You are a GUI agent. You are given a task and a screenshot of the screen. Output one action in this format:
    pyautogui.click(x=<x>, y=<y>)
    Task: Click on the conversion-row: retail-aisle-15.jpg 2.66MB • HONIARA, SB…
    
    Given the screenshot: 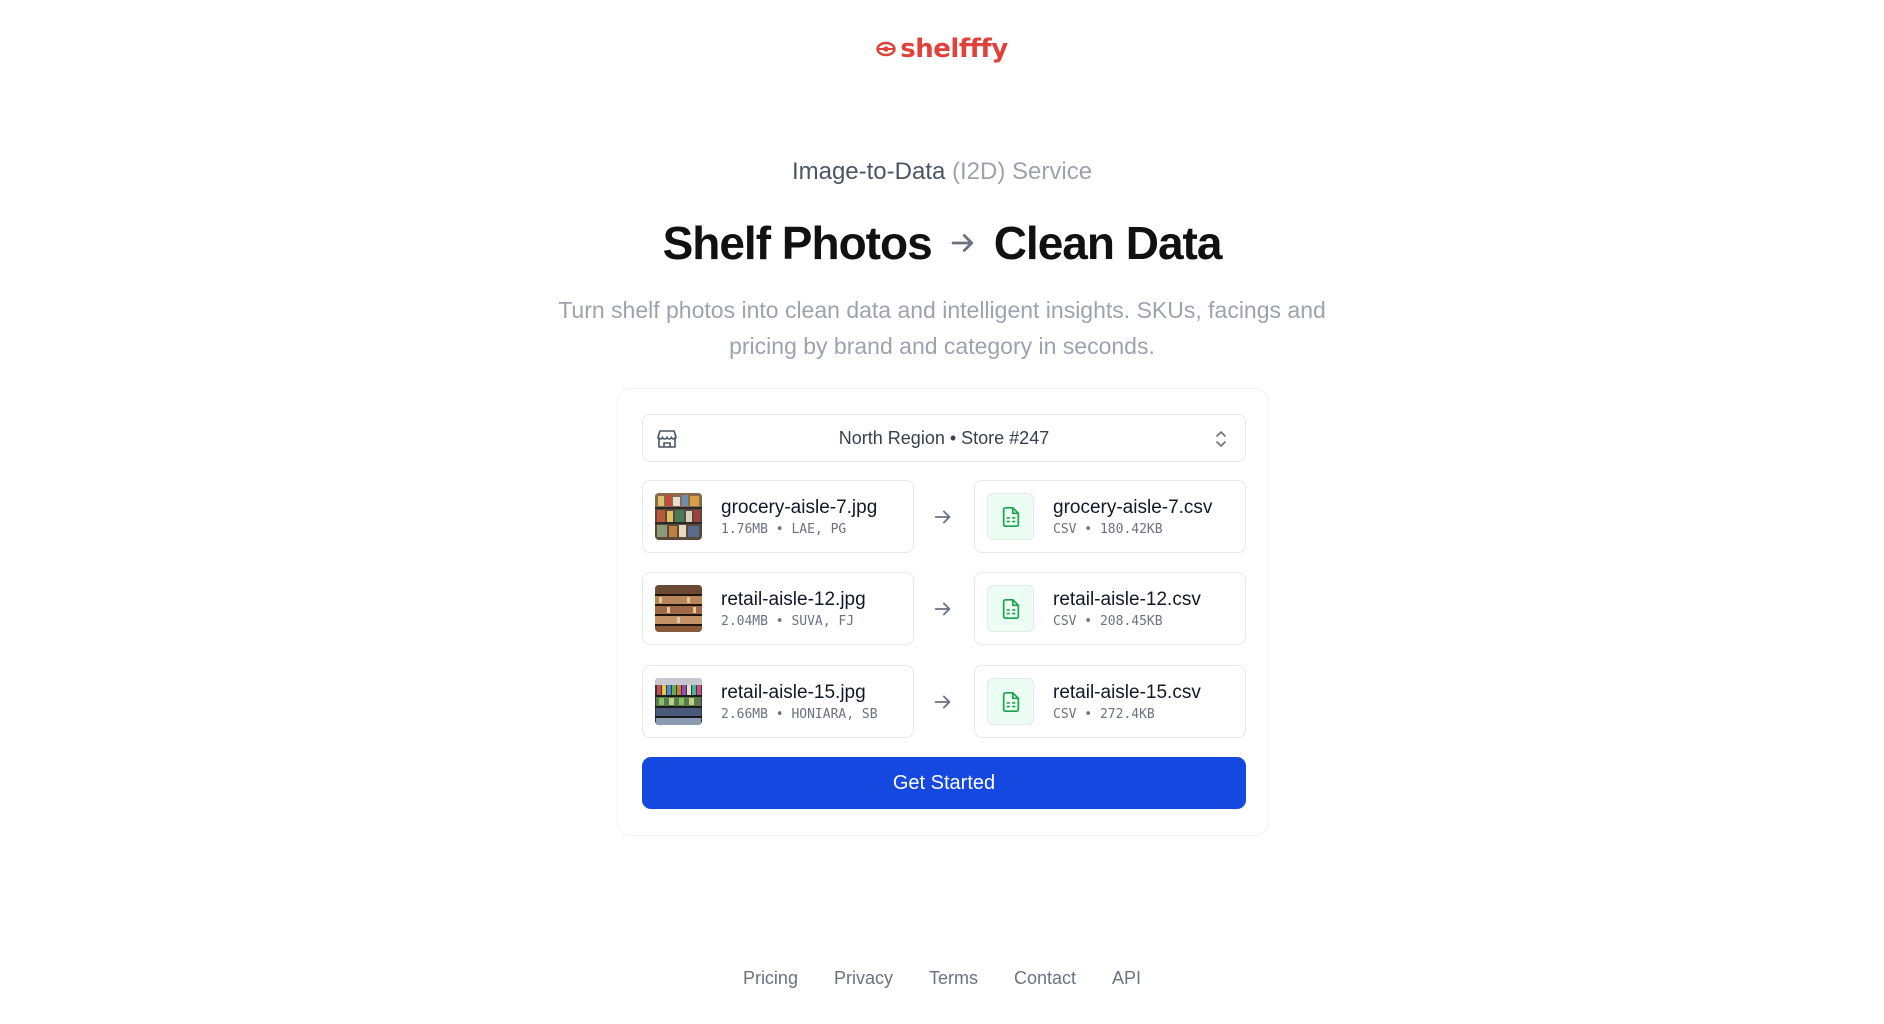 What is the action you would take?
    pyautogui.click(x=944, y=701)
    